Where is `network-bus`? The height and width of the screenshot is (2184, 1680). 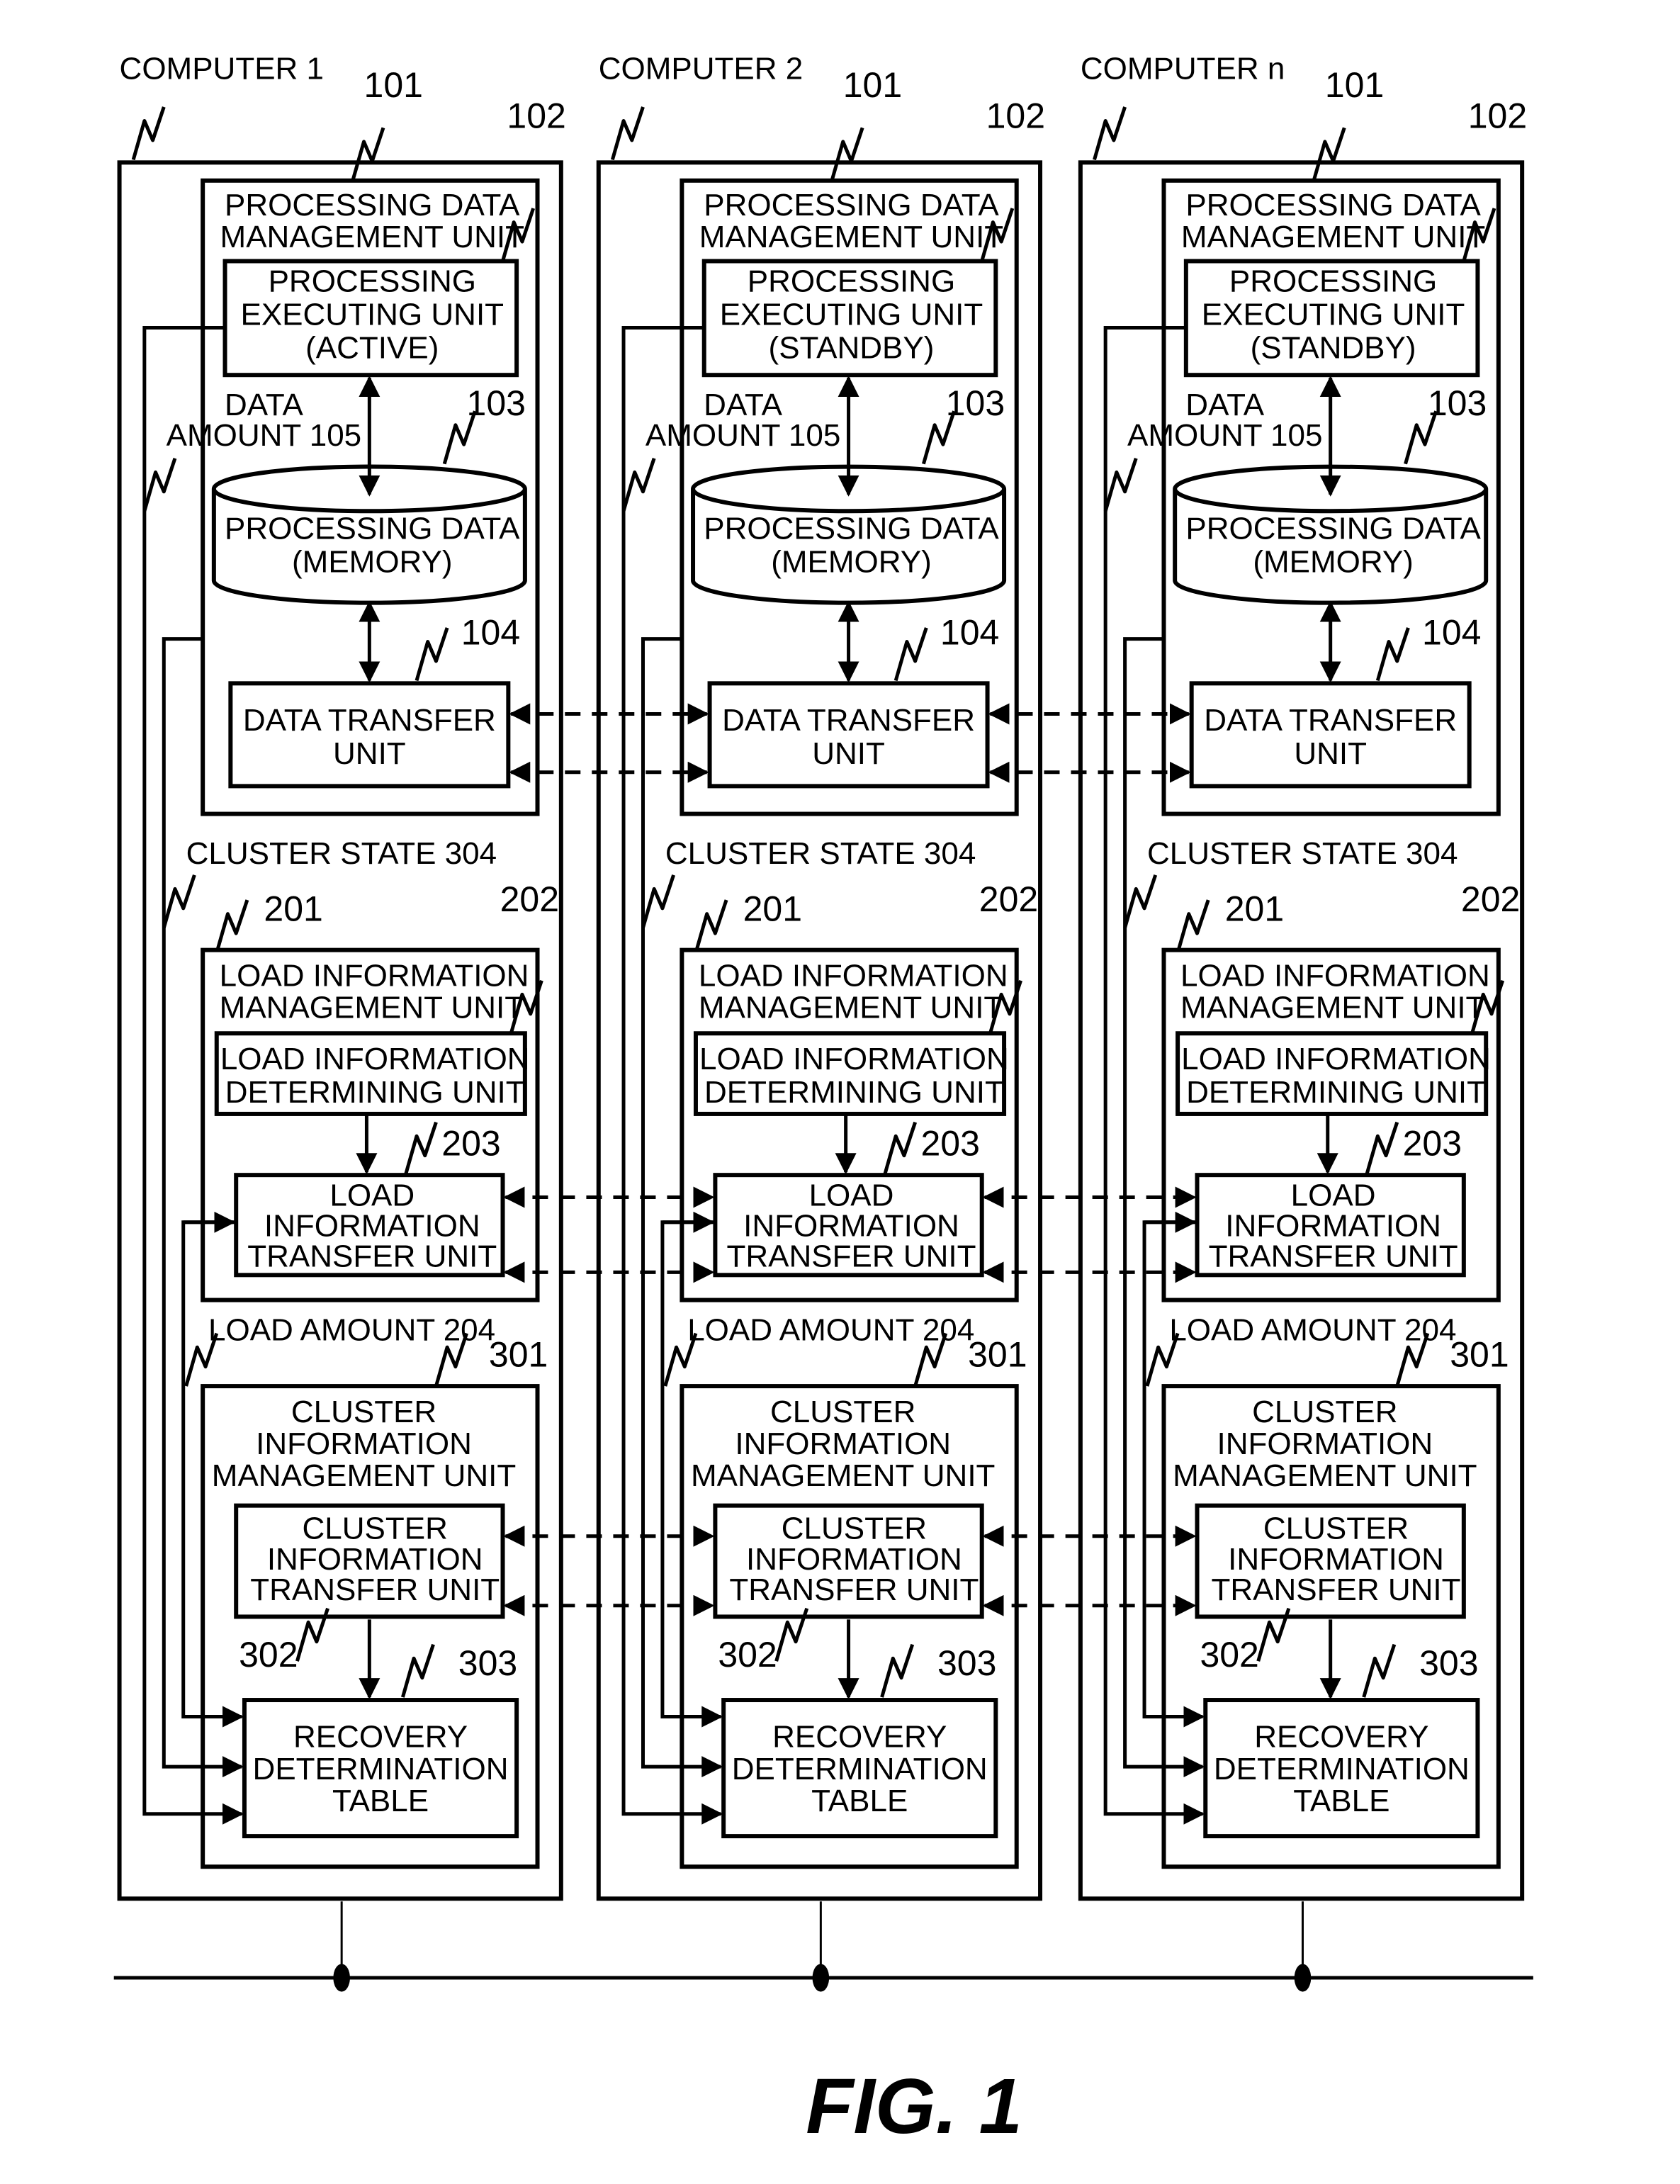 network-bus is located at coordinates (823, 1946).